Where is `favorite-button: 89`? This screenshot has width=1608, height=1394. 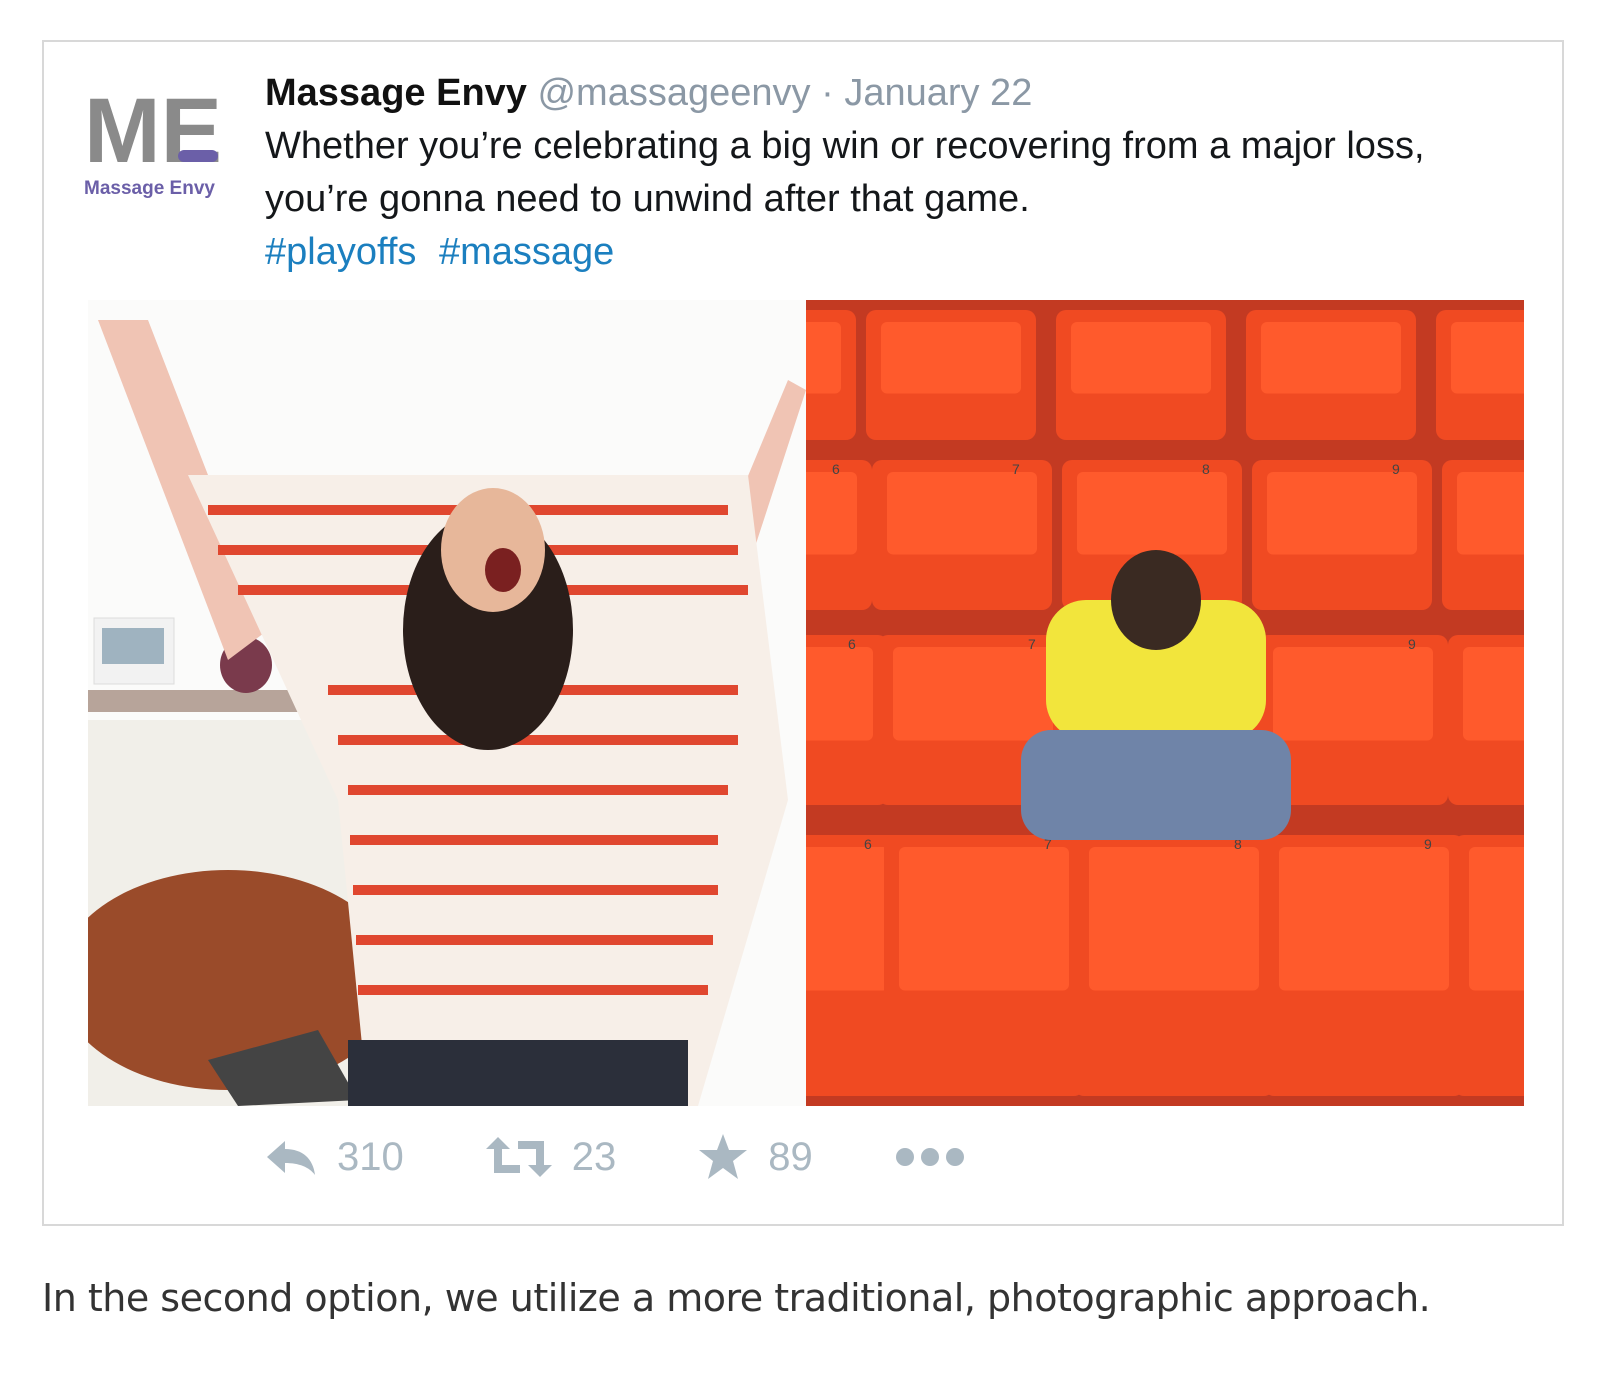
favorite-button: 89 is located at coordinates (755, 1157).